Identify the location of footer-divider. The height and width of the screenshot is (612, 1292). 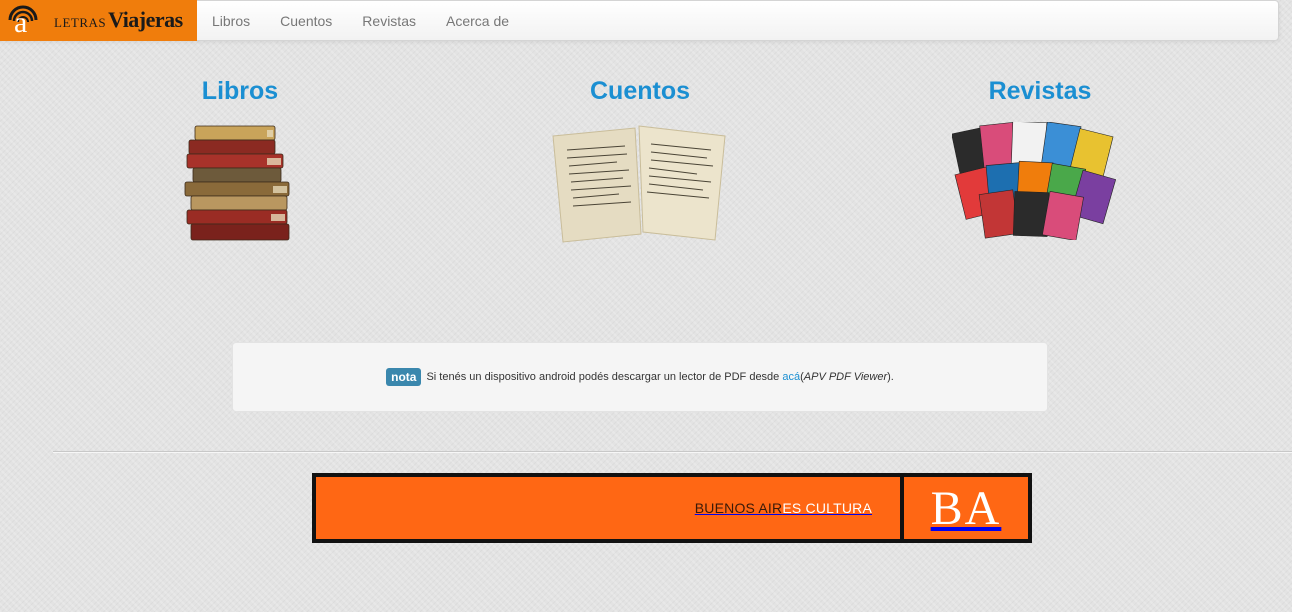
(672, 452).